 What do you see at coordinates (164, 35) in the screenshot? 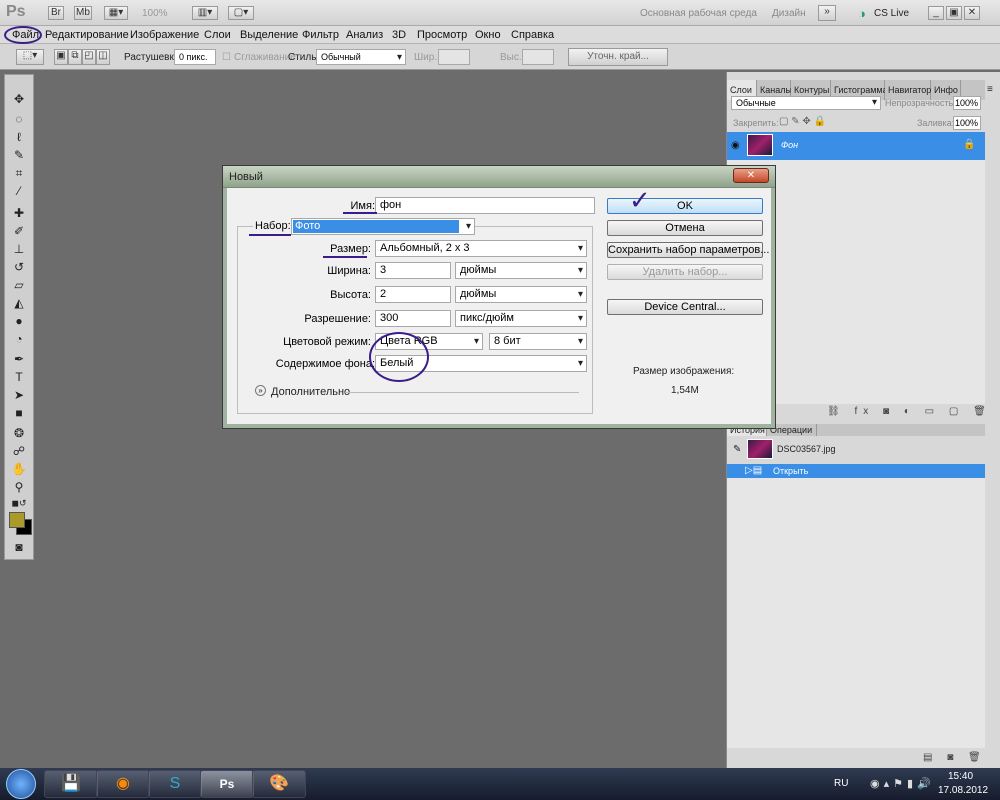
I see `menu-image: Изображение` at bounding box center [164, 35].